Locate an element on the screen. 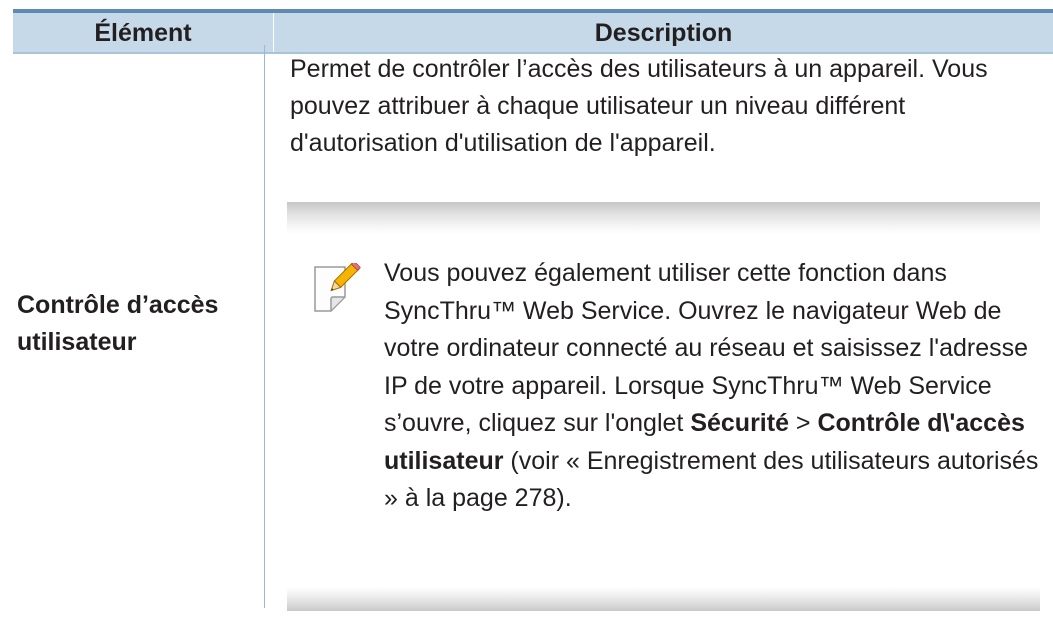 The image size is (1053, 617). table-header-row: Élément Description is located at coordinates (533, 32).